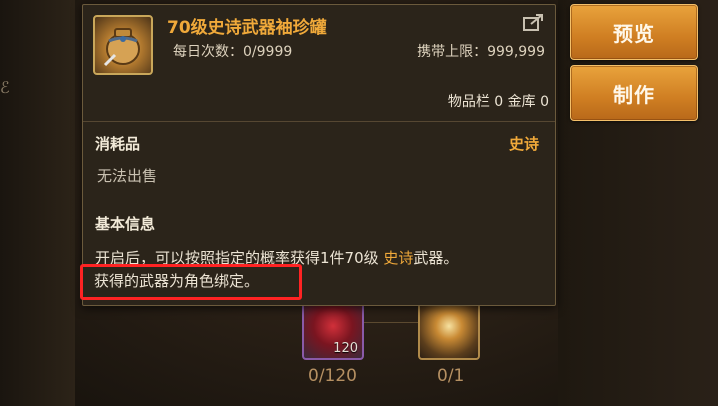  Describe the element at coordinates (634, 32) in the screenshot. I see `preview-button: 预览` at that location.